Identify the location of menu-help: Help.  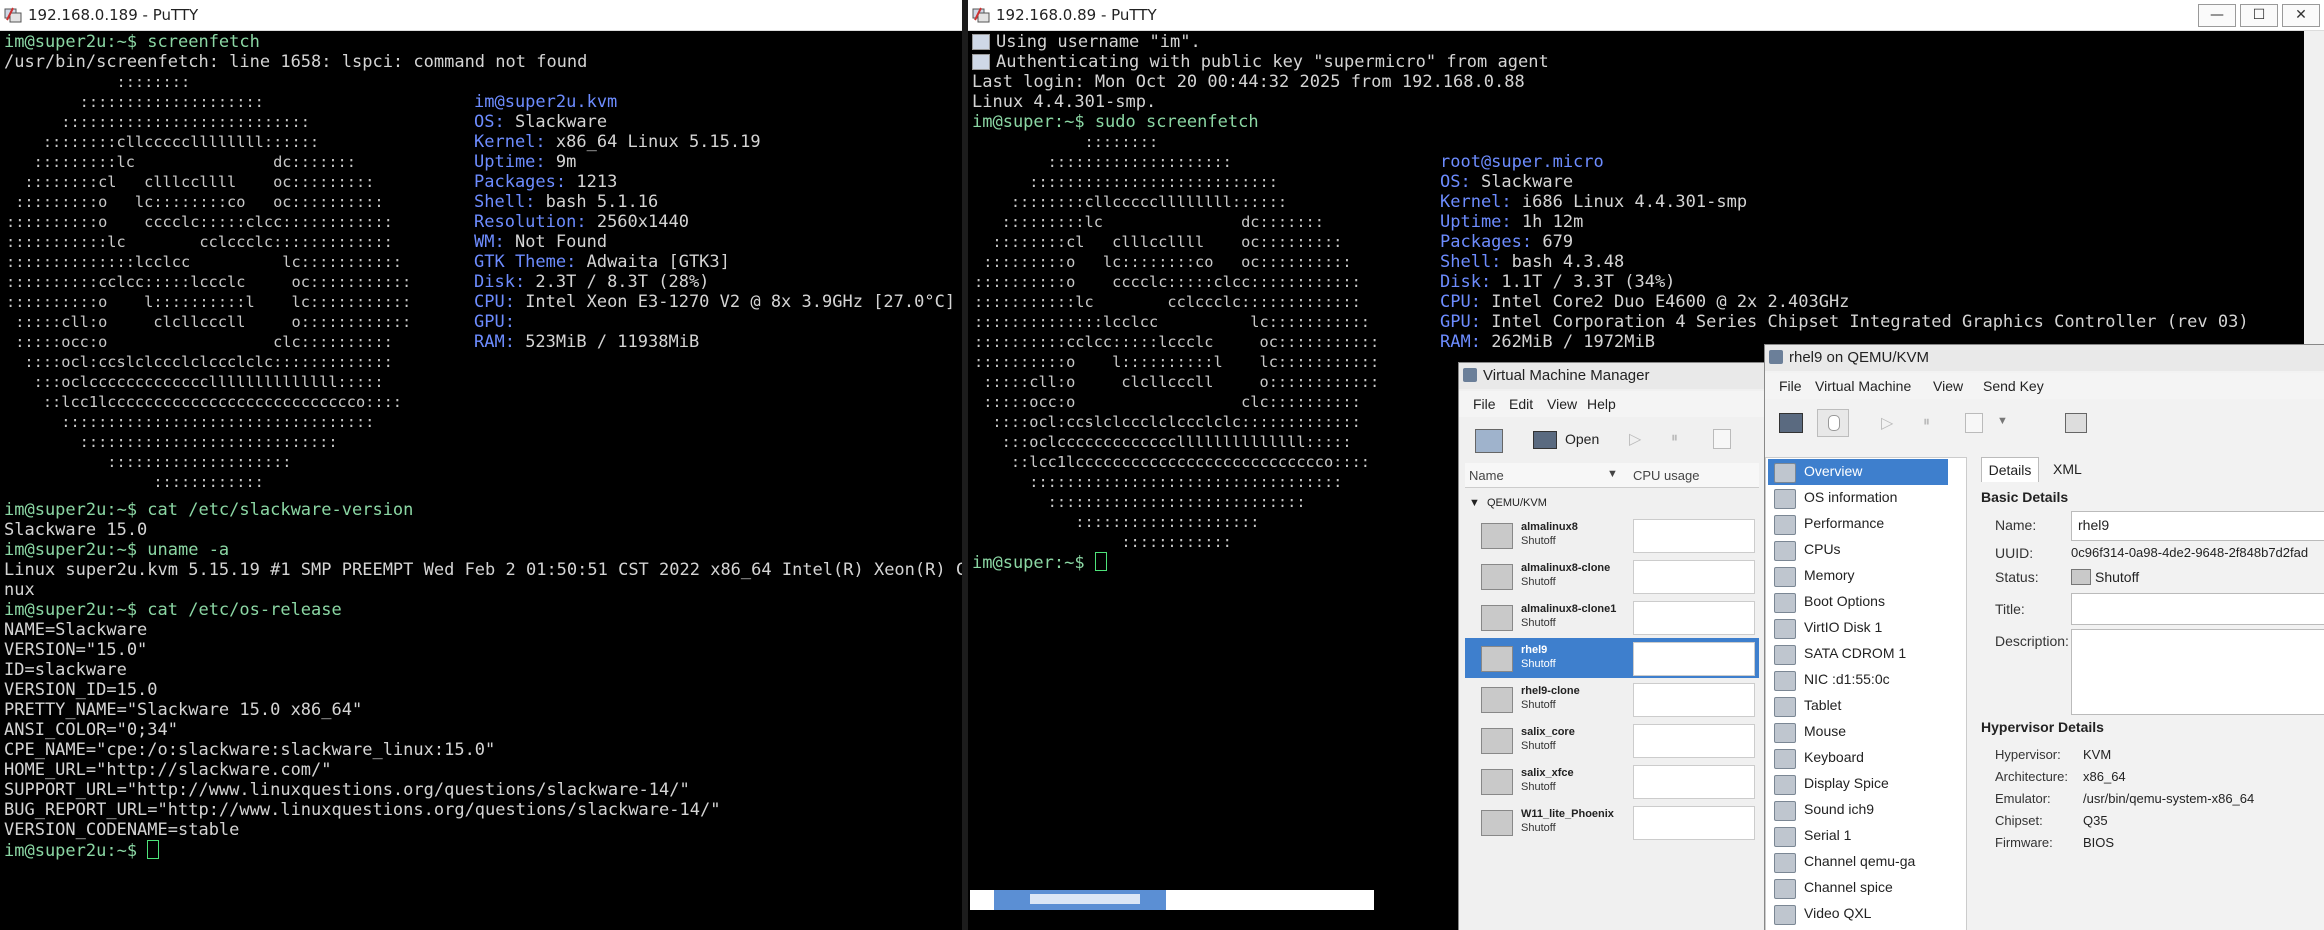
(1601, 404).